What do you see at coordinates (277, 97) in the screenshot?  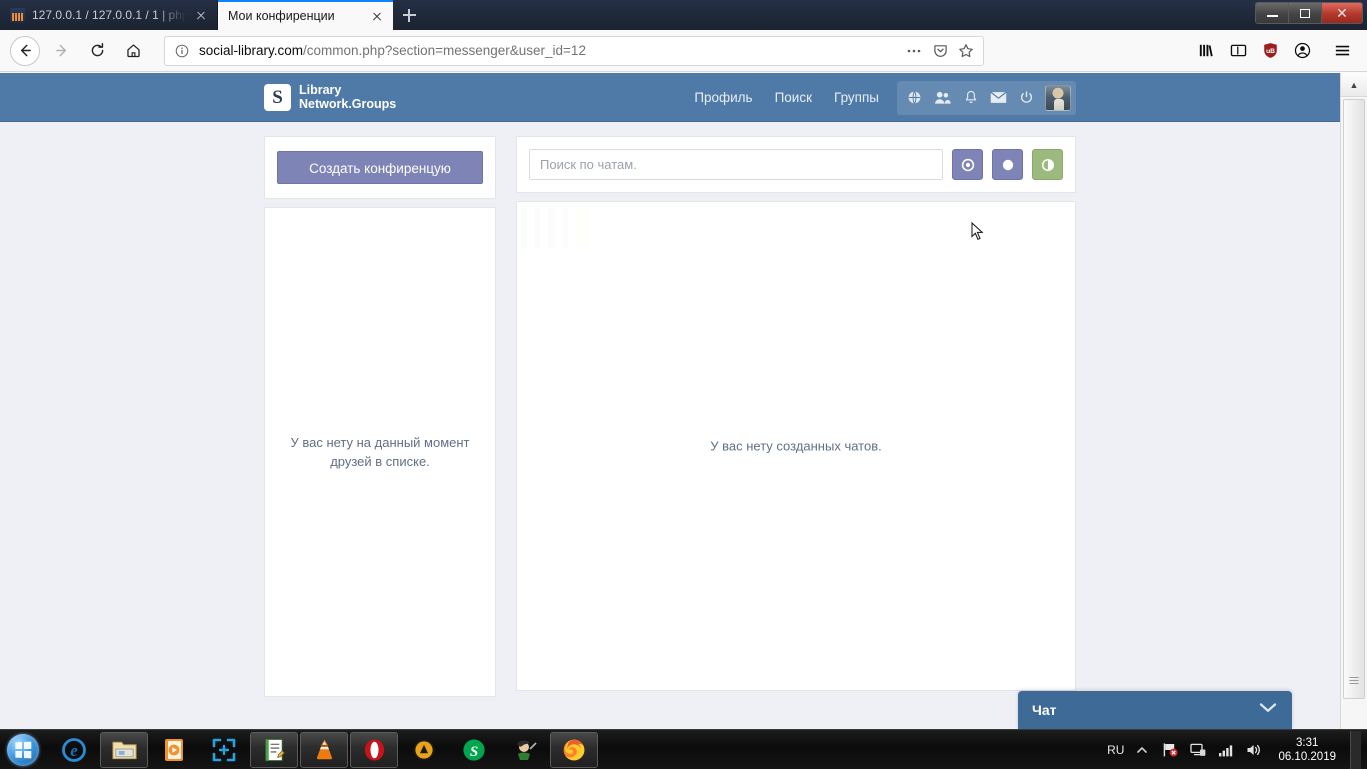 I see `brand-mark: S` at bounding box center [277, 97].